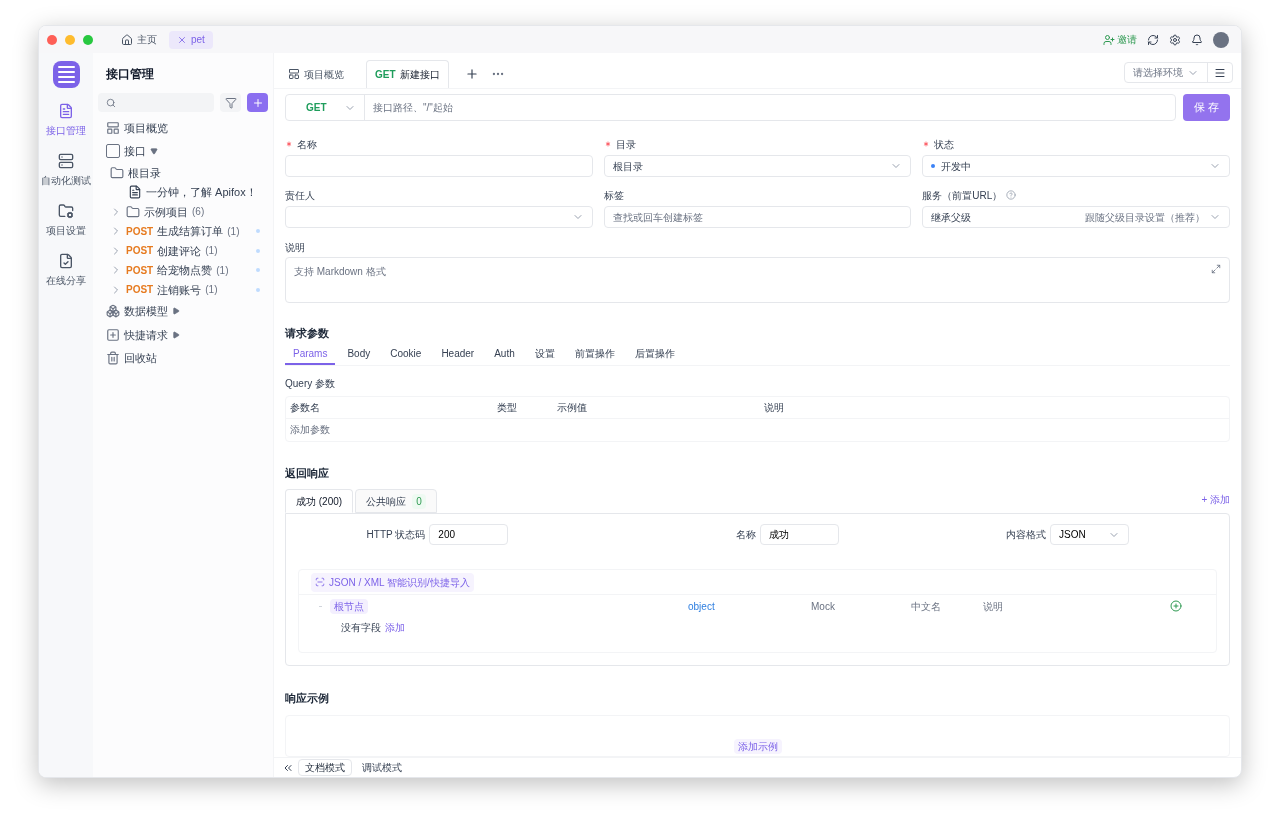  Describe the element at coordinates (146, 128) in the screenshot. I see `item-label: 项目概览` at that location.